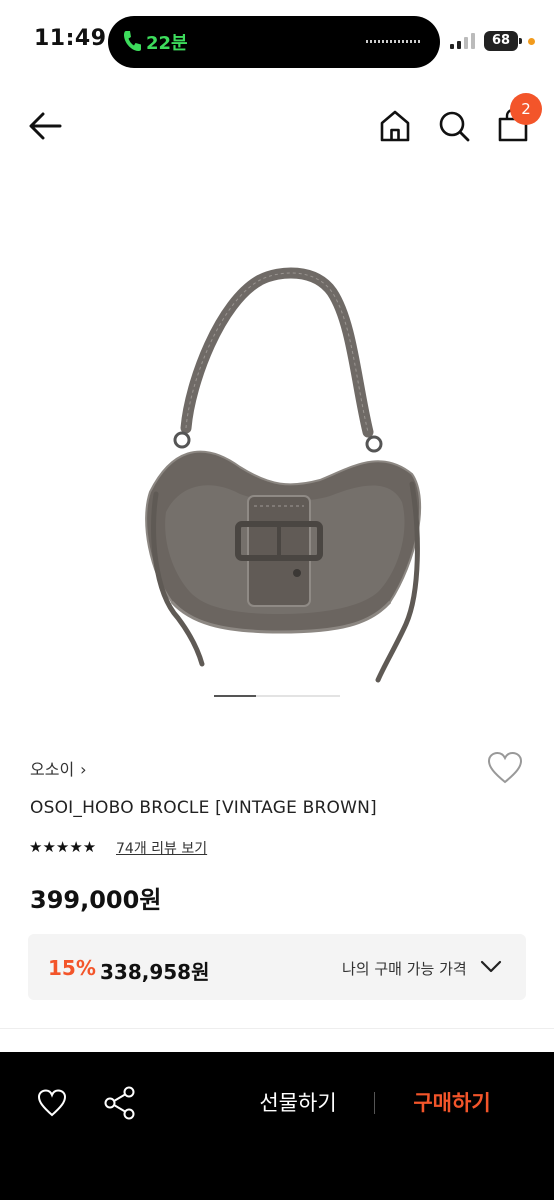 This screenshot has height=1200, width=554. What do you see at coordinates (277, 1028) in the screenshot?
I see `section-divider` at bounding box center [277, 1028].